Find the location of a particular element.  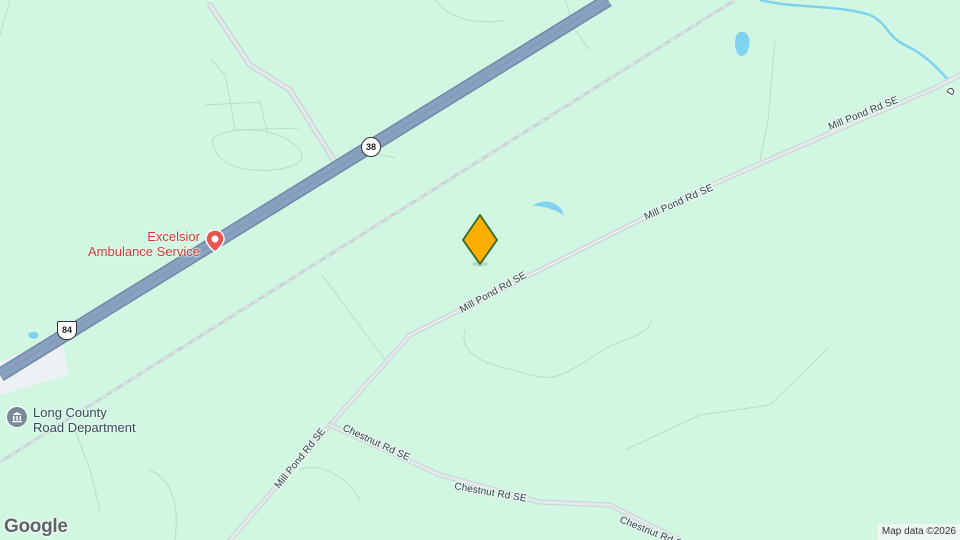

road-label-chestnut-1: Chestnut Rd SE is located at coordinates (376, 443).